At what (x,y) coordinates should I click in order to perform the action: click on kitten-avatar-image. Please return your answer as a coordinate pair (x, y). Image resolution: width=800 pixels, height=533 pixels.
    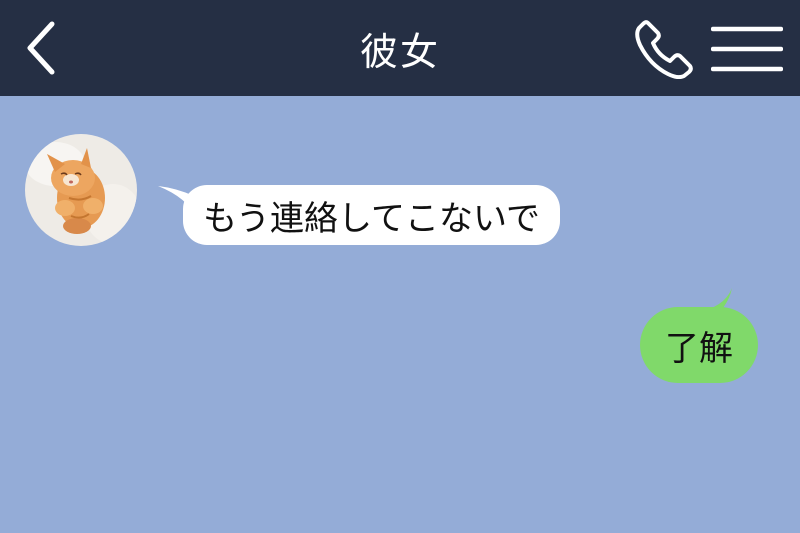
    Looking at the image, I should click on (81, 190).